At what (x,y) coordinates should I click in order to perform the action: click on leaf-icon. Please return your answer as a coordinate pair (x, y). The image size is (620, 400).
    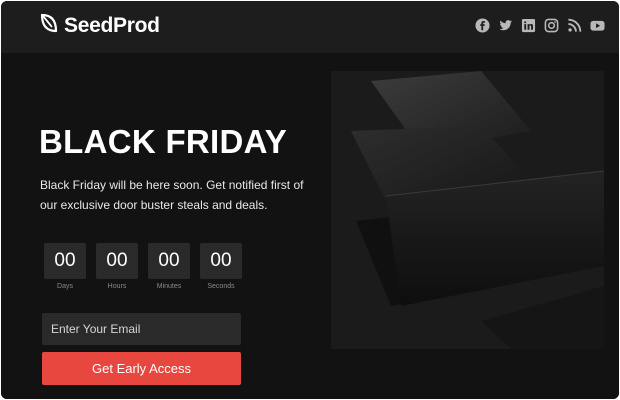
    Looking at the image, I should click on (49, 25).